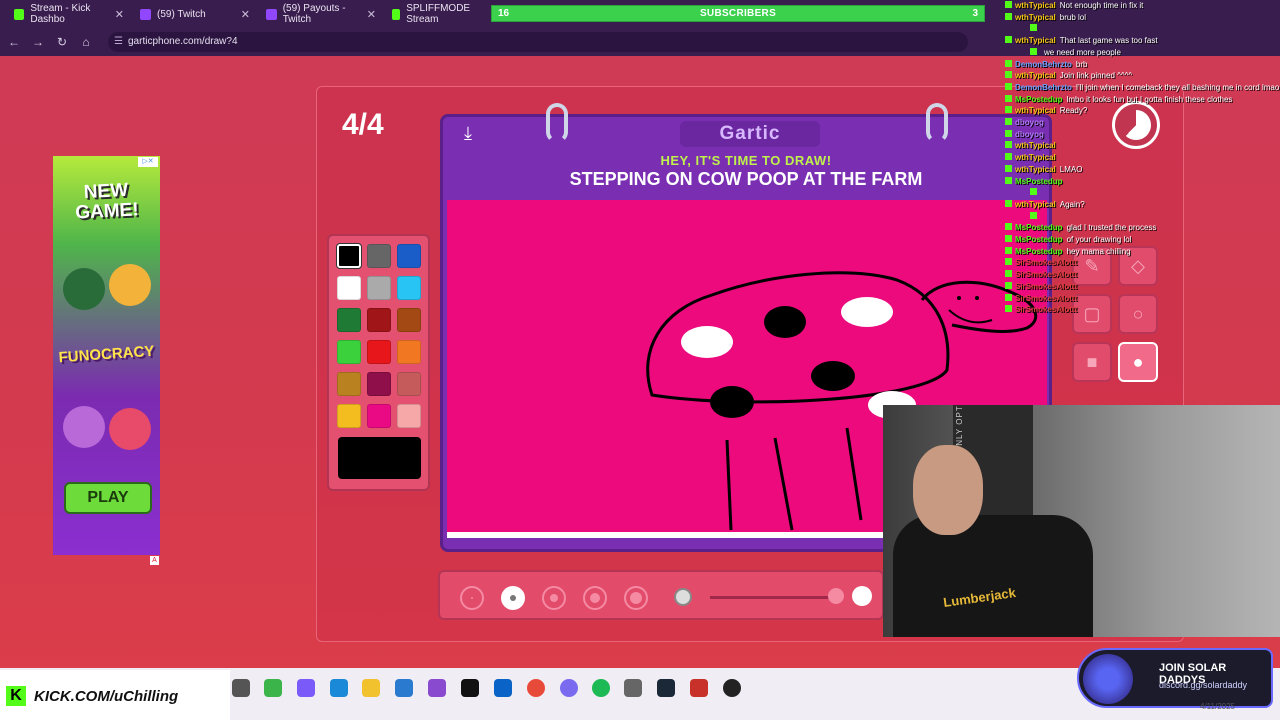 This screenshot has height=720, width=1280. I want to click on discord-icon, so click(569, 688).